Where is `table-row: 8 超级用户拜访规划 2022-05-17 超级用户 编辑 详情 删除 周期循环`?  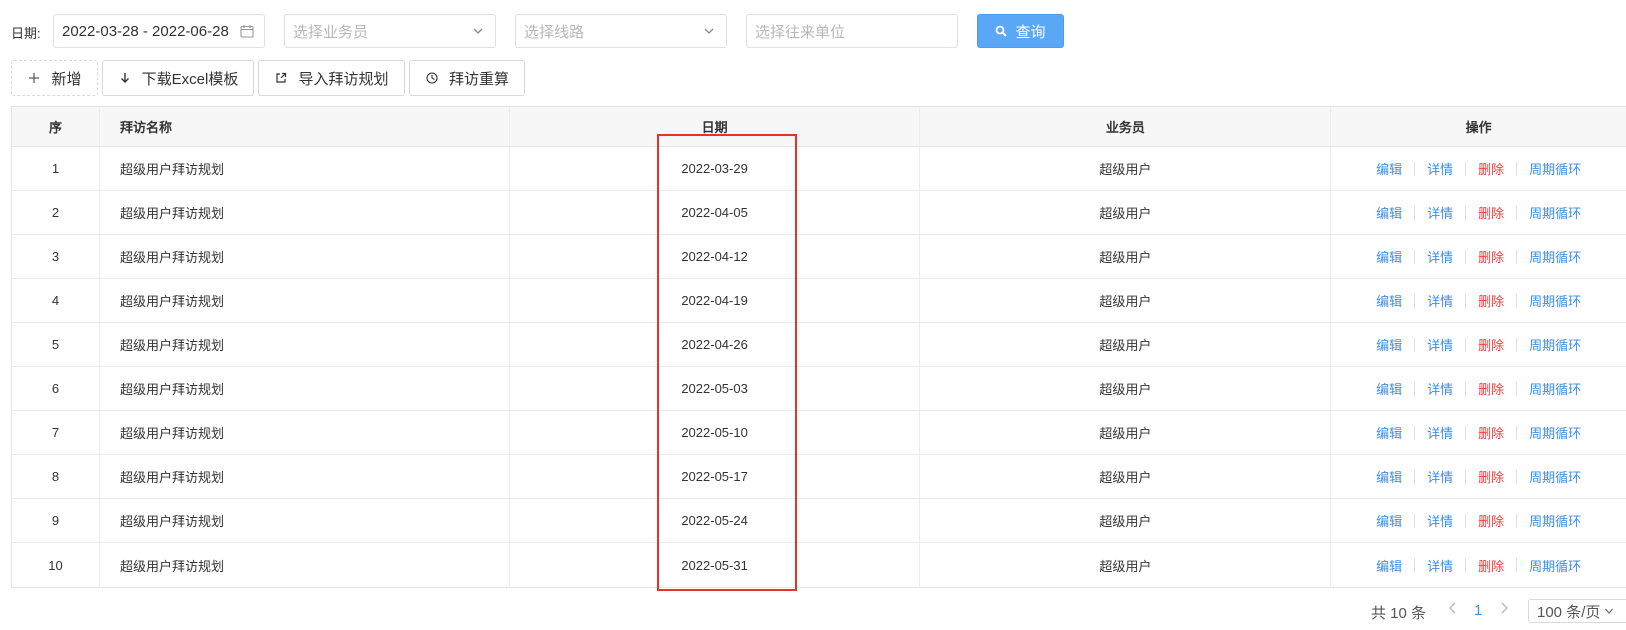 table-row: 8 超级用户拜访规划 2022-05-17 超级用户 编辑 详情 删除 周期循环 is located at coordinates (819, 477).